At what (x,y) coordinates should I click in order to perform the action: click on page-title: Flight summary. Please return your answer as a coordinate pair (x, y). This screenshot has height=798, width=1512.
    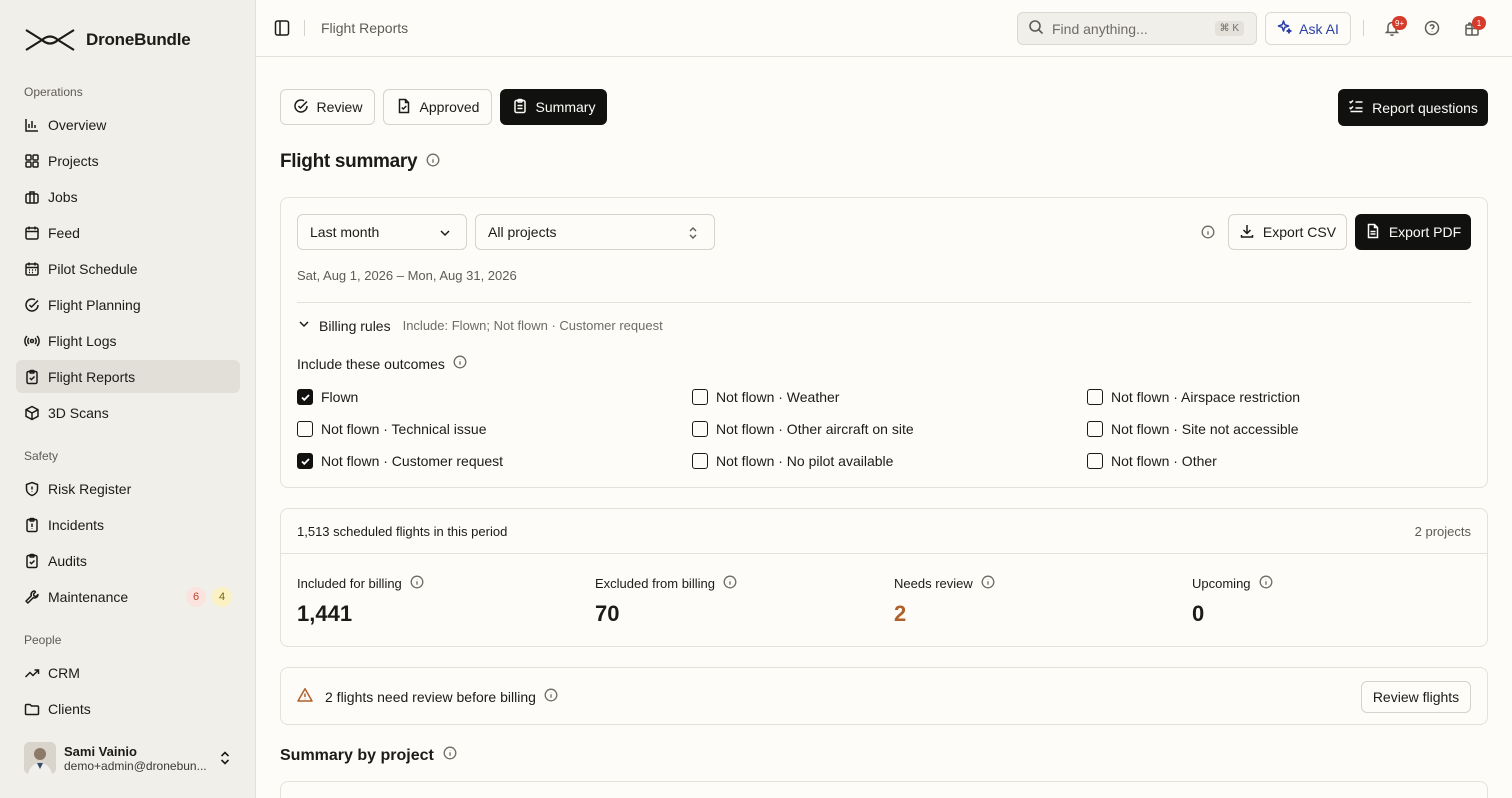
    Looking at the image, I should click on (360, 162).